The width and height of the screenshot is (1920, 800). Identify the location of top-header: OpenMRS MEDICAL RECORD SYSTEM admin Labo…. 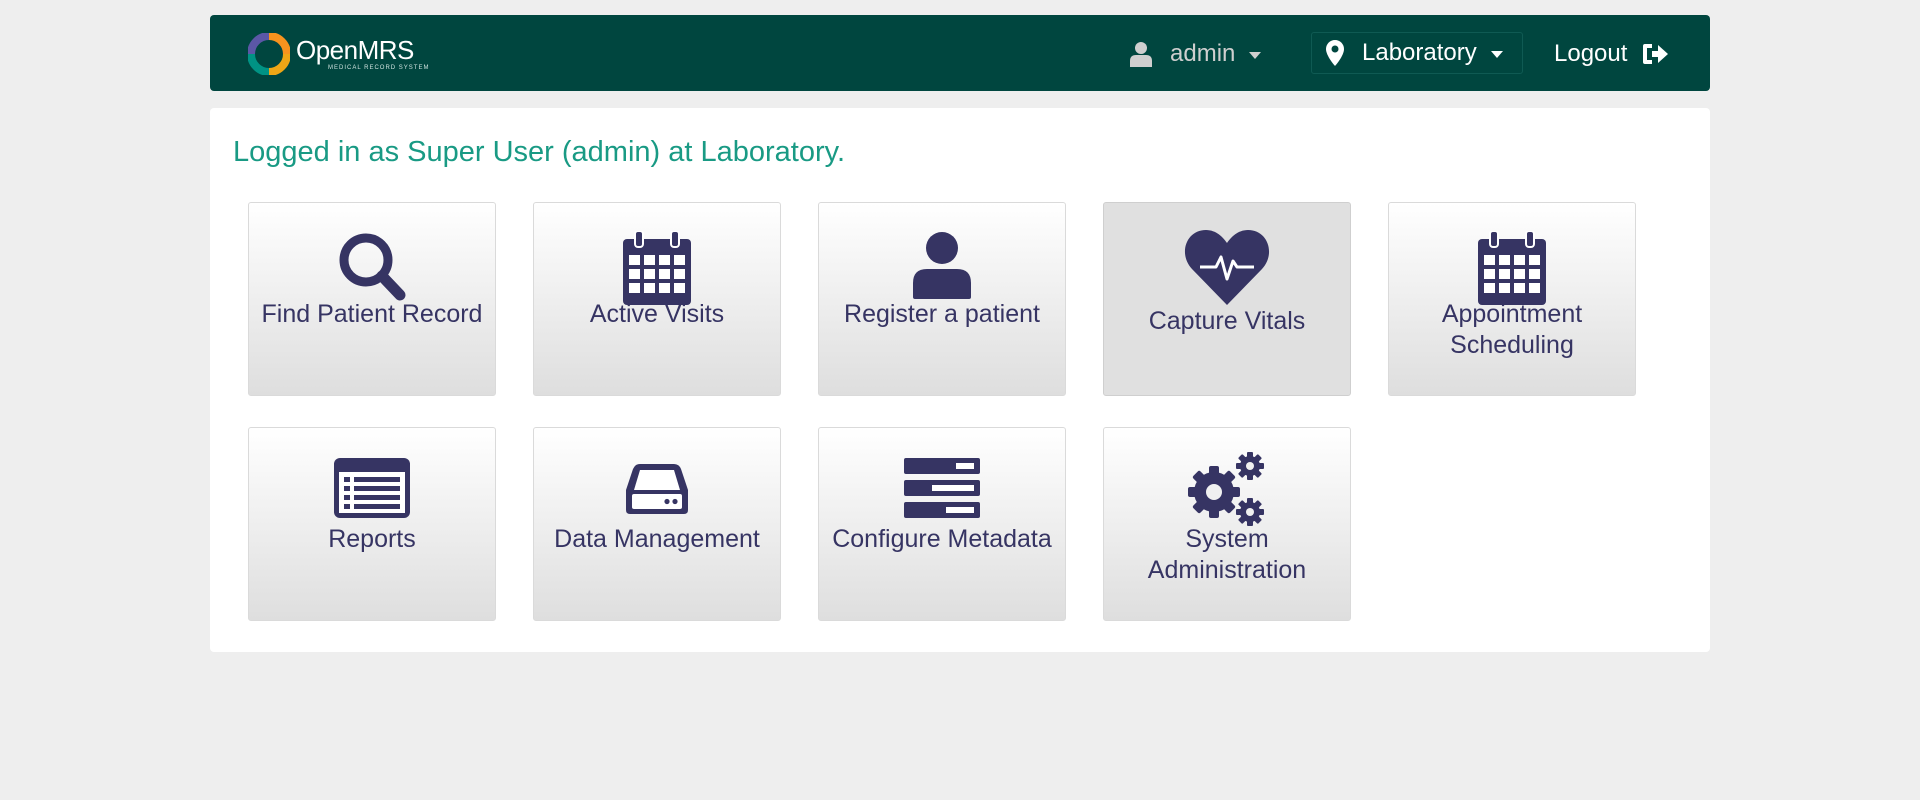
(960, 53).